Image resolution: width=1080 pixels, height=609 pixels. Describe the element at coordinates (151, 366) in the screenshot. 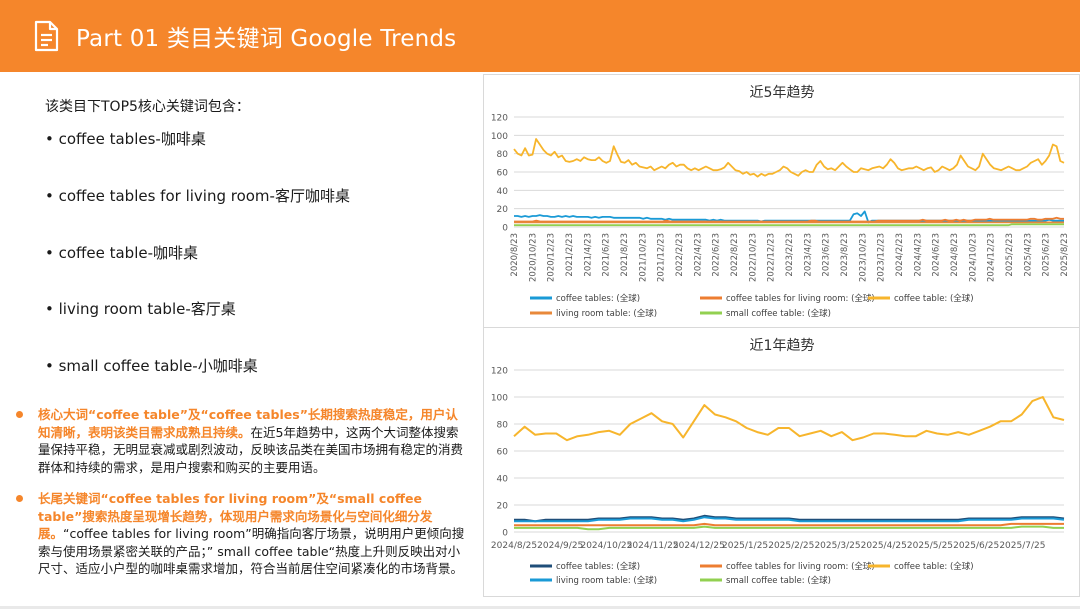

I see `keyword-item: • small coffee table-小咖啡桌` at that location.